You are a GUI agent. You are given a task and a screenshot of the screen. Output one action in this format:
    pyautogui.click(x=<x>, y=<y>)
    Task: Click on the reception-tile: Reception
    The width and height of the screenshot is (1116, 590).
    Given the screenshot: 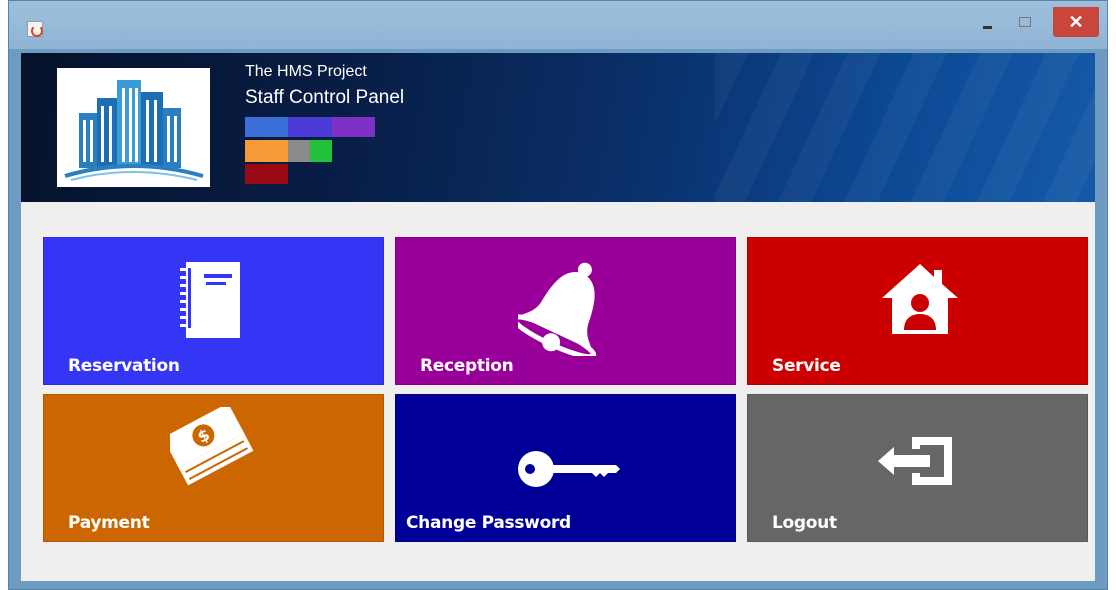 What is the action you would take?
    pyautogui.click(x=565, y=311)
    